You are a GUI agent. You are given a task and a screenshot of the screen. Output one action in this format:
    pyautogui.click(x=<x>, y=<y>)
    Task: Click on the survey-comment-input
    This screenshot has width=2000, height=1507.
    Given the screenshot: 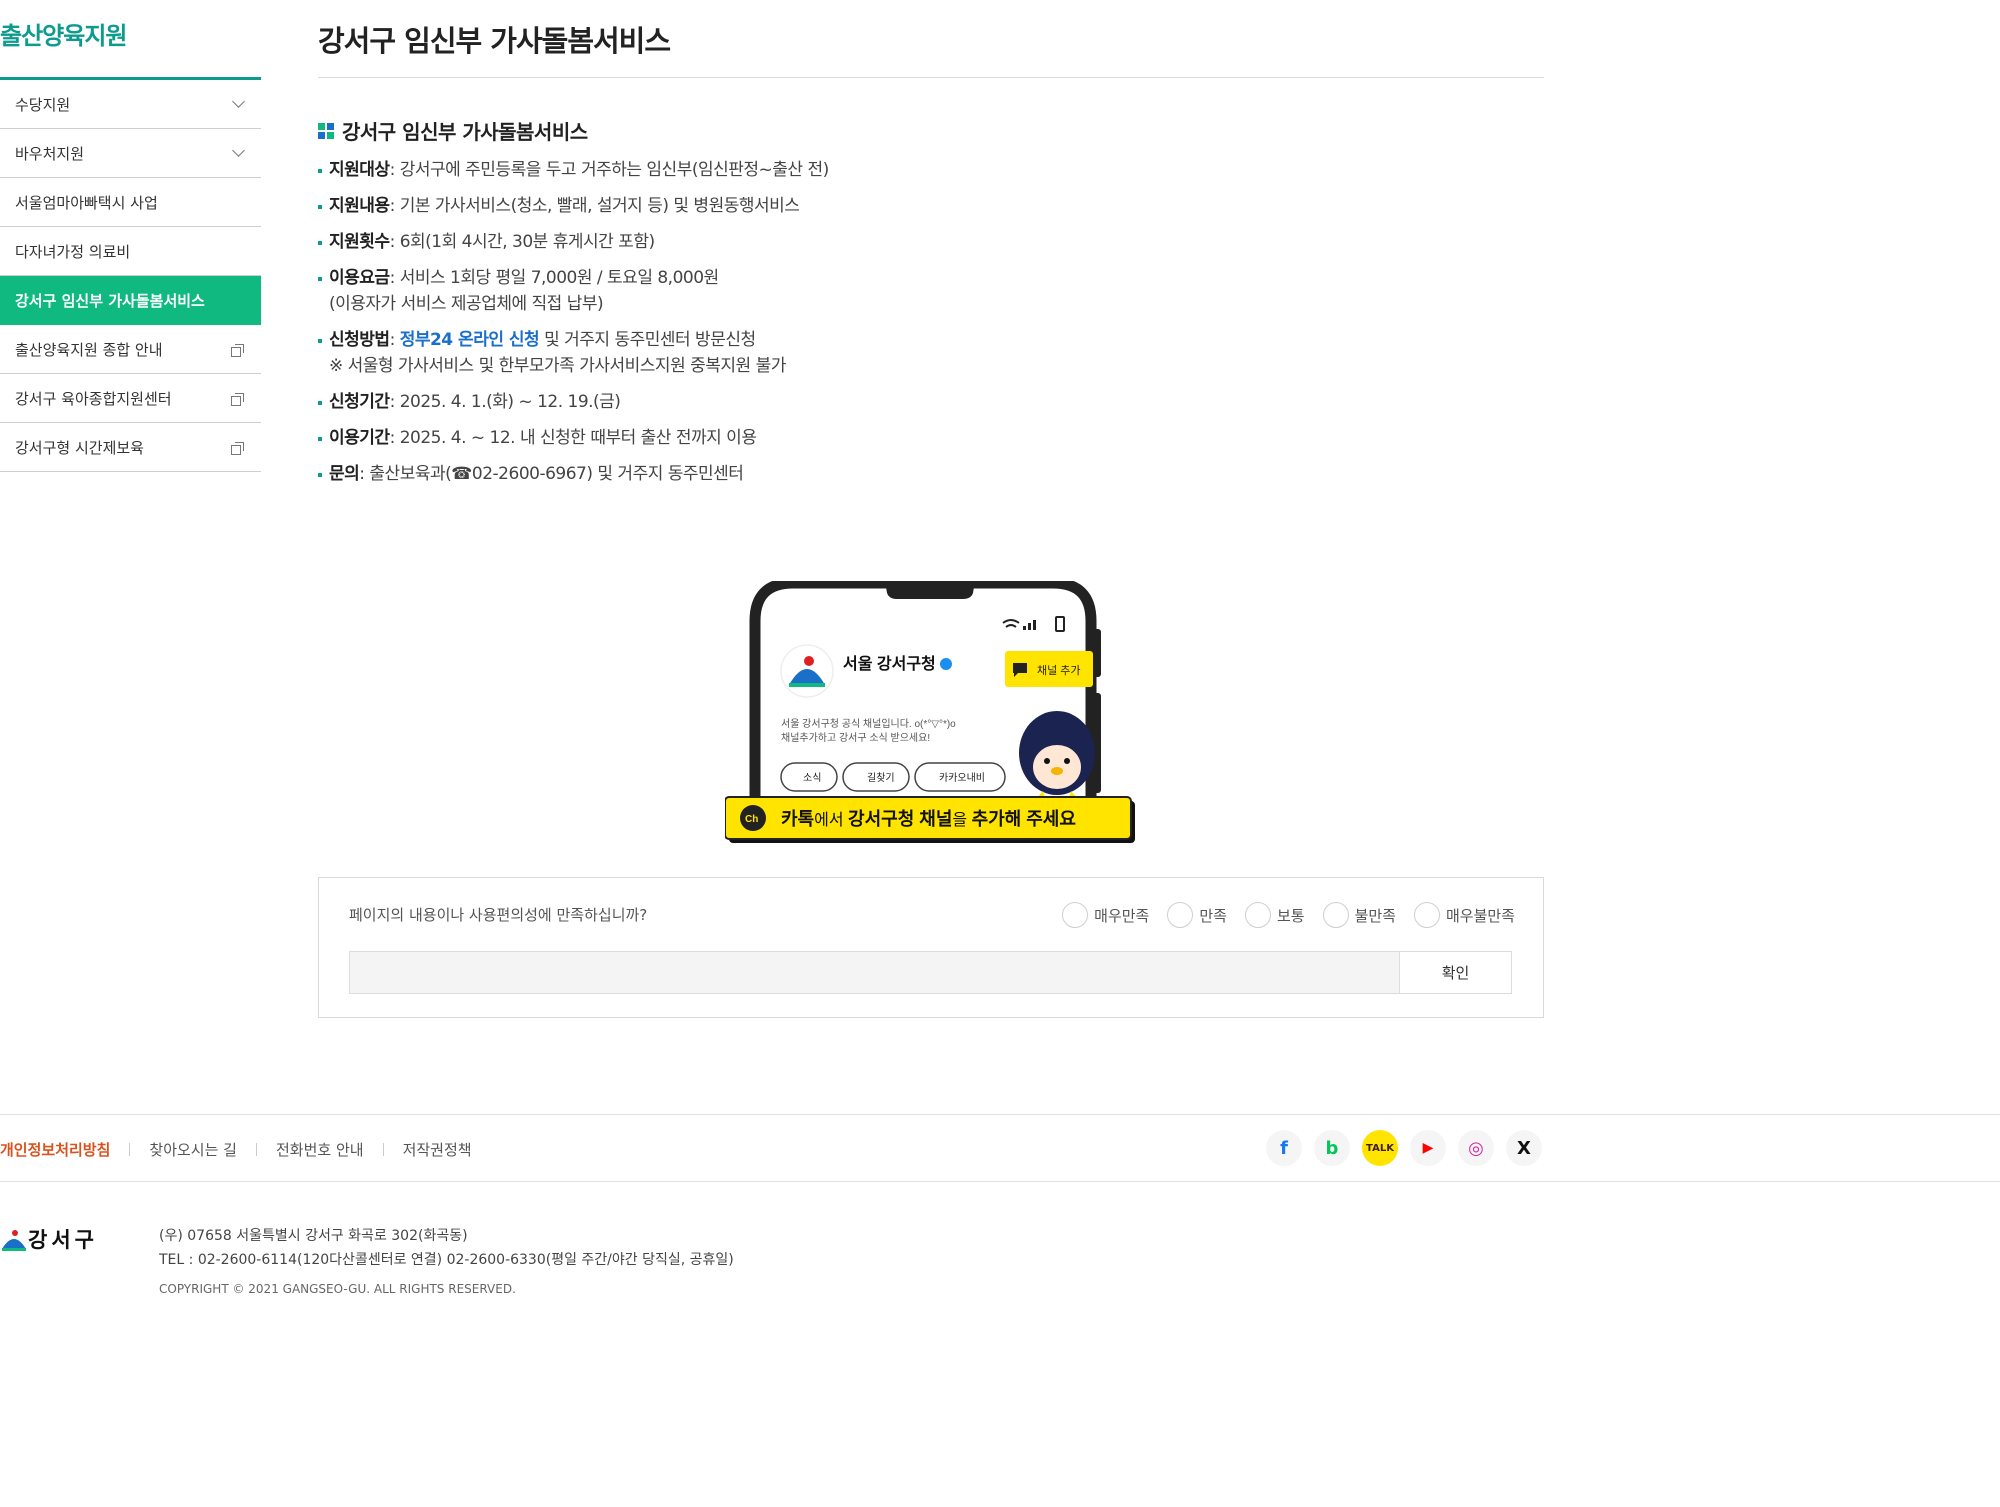 What is the action you would take?
    pyautogui.click(x=874, y=972)
    